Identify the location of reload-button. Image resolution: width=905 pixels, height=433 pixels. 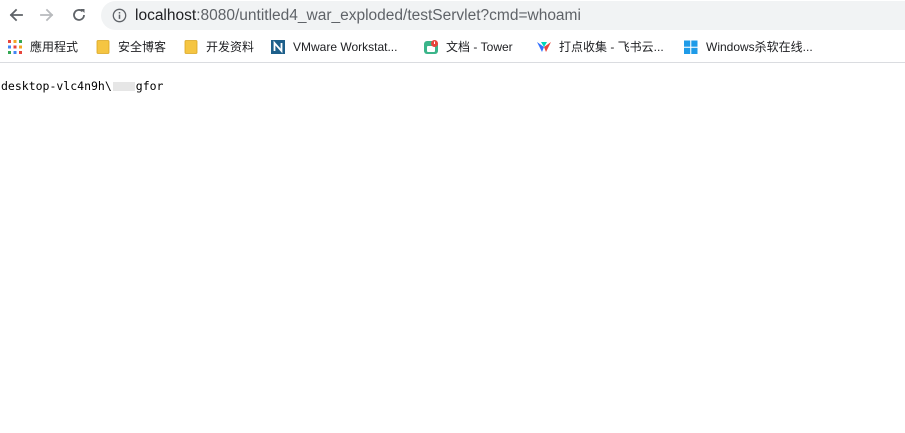
(79, 15).